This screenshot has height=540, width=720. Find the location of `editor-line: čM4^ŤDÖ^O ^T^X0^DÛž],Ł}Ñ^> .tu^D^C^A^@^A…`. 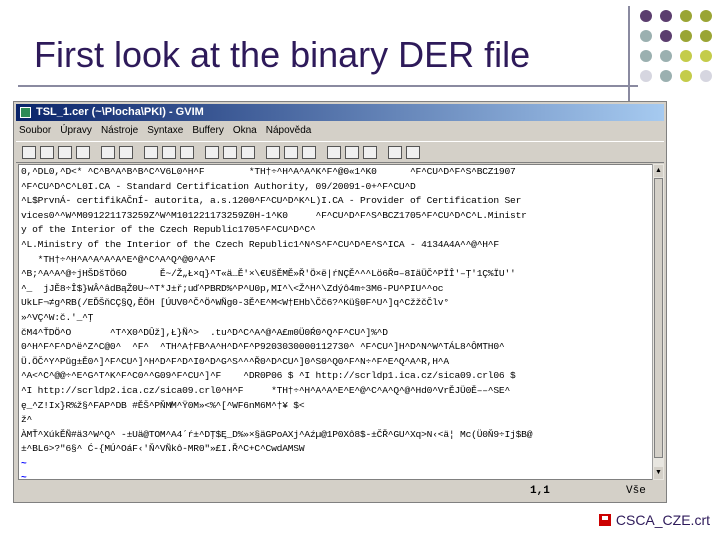

editor-line: čM4^ŤDÖ^O ^T^X0^DÛž],Ł}Ñ^> .tu^D^C^A^@^A… is located at coordinates (204, 332).